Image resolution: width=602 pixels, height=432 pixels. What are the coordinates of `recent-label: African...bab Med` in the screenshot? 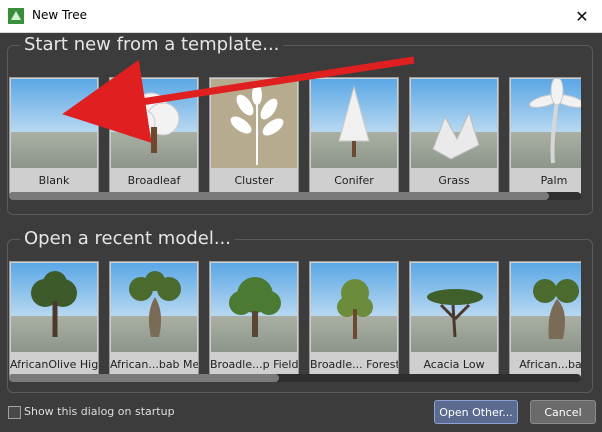 It's located at (154, 364).